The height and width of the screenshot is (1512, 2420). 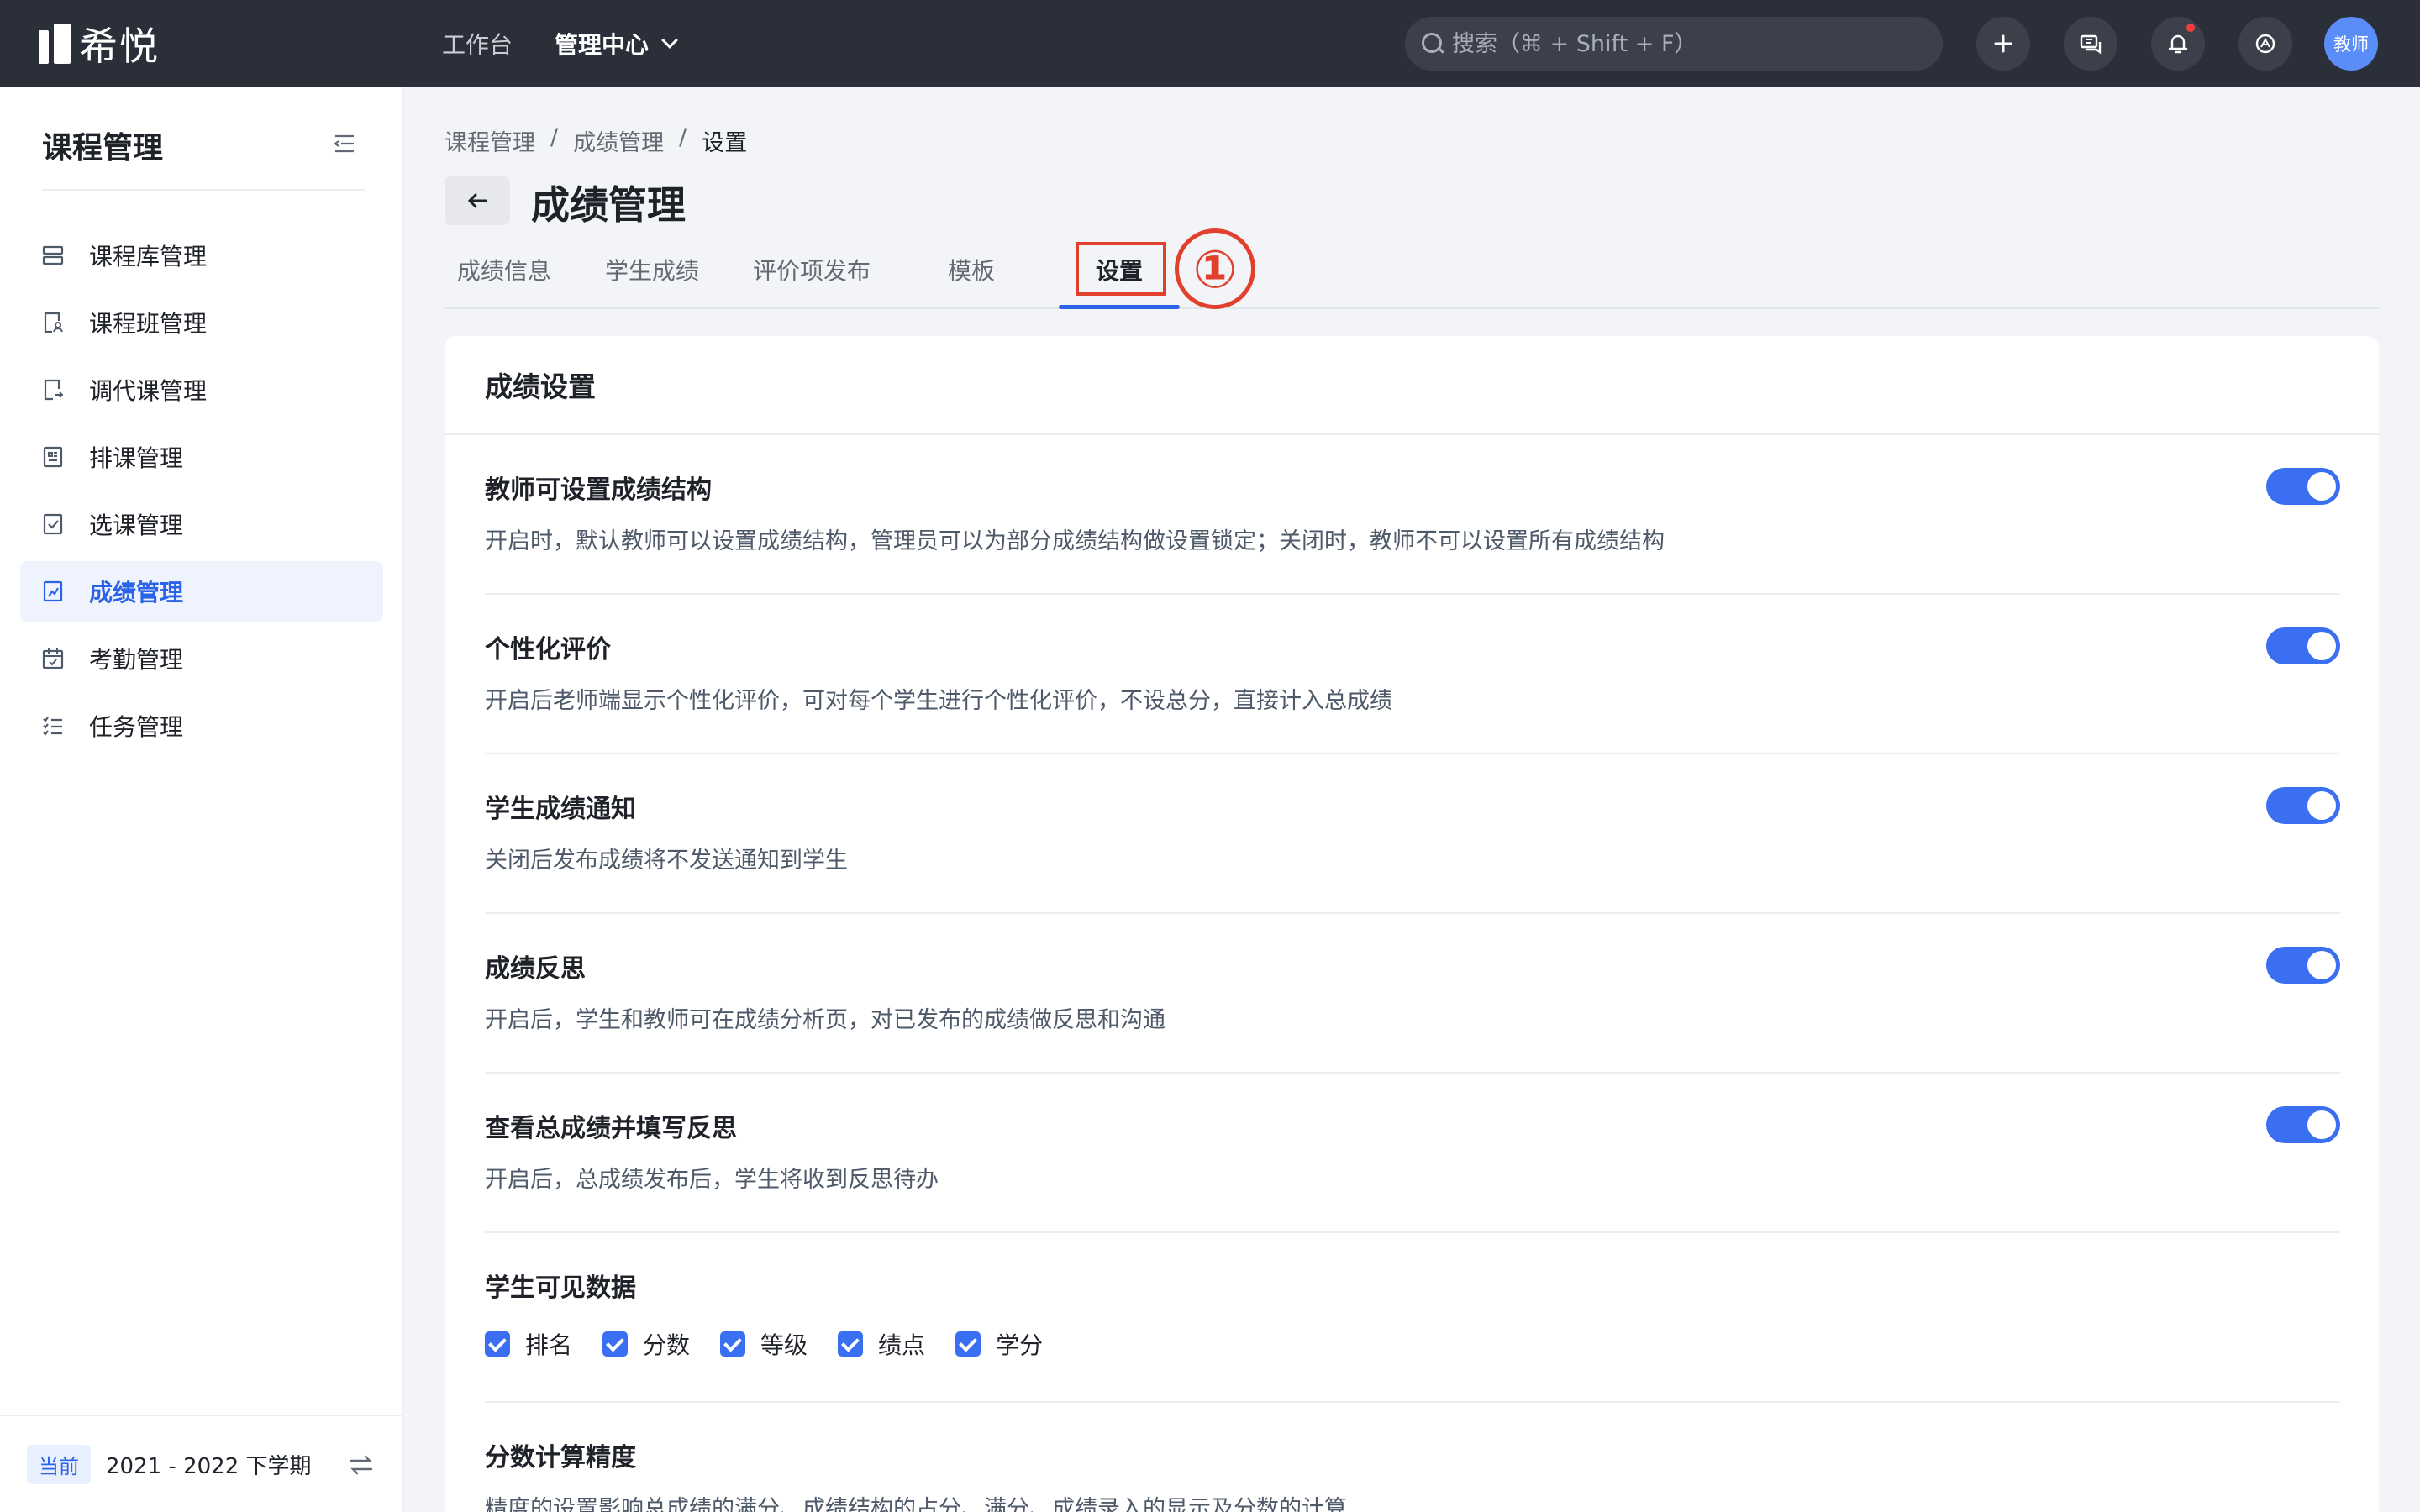 I want to click on setting-title: 查看总成绩并填写反思, so click(x=611, y=1128).